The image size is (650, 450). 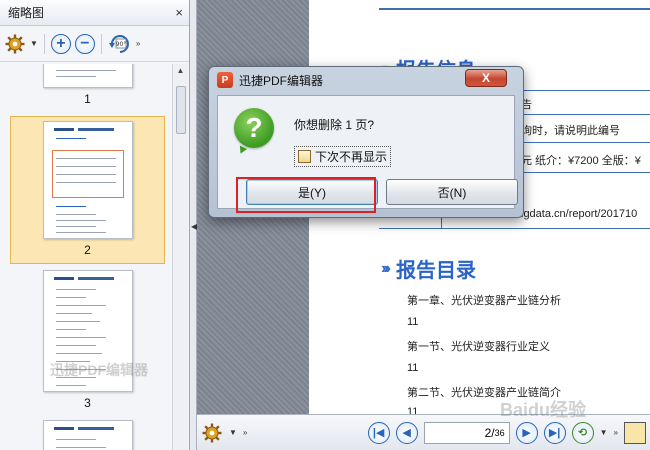 What do you see at coordinates (87, 250) in the screenshot?
I see `thumbnail-page-number: 2` at bounding box center [87, 250].